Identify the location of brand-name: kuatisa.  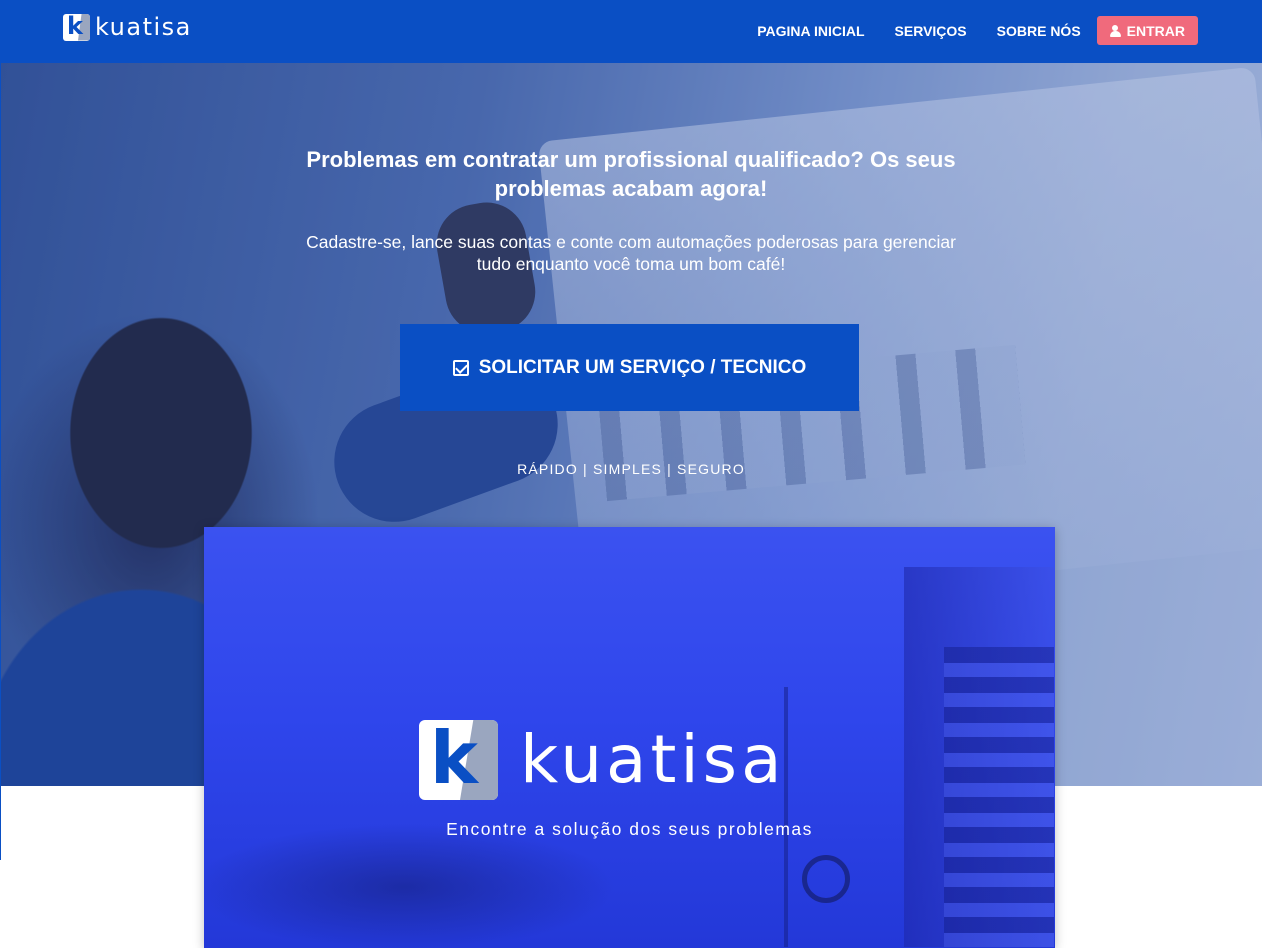
(143, 27).